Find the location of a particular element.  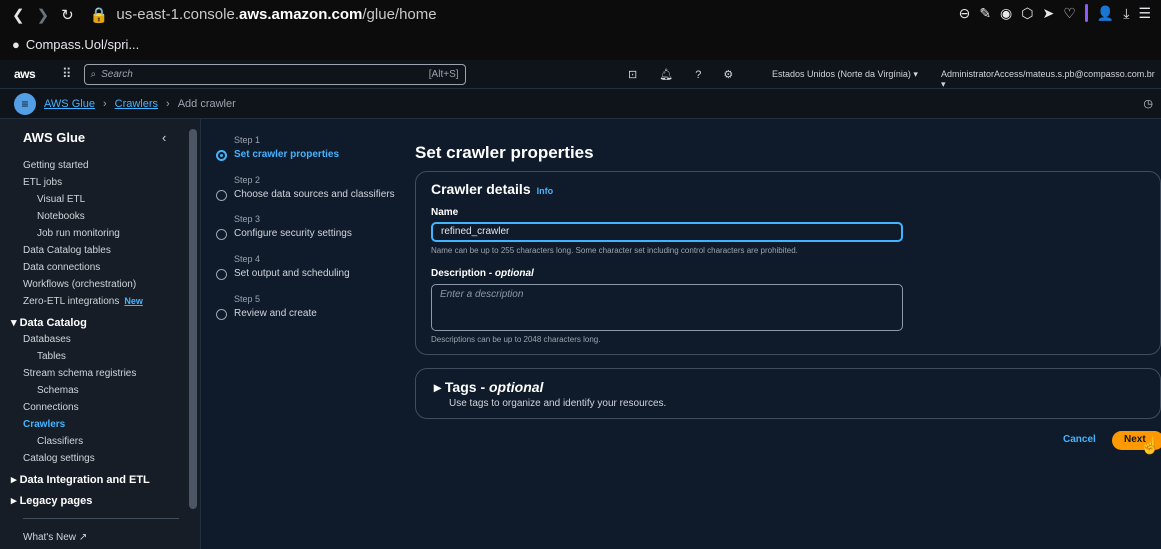

step-4-indicator is located at coordinates (221, 274).